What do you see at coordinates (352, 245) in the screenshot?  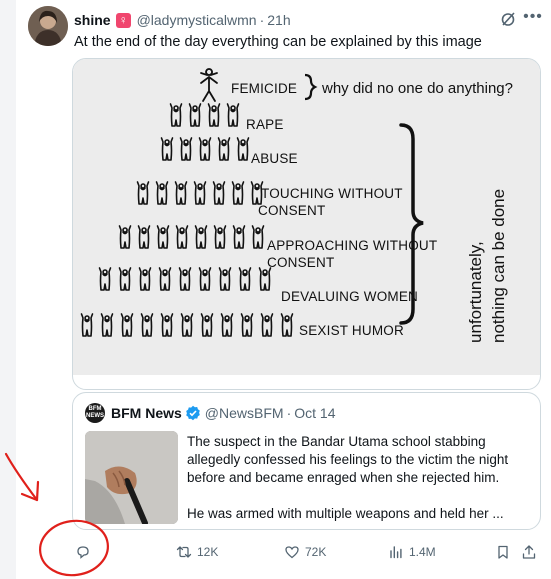 I see `level-approaching: APPROACHING WITHOUT` at bounding box center [352, 245].